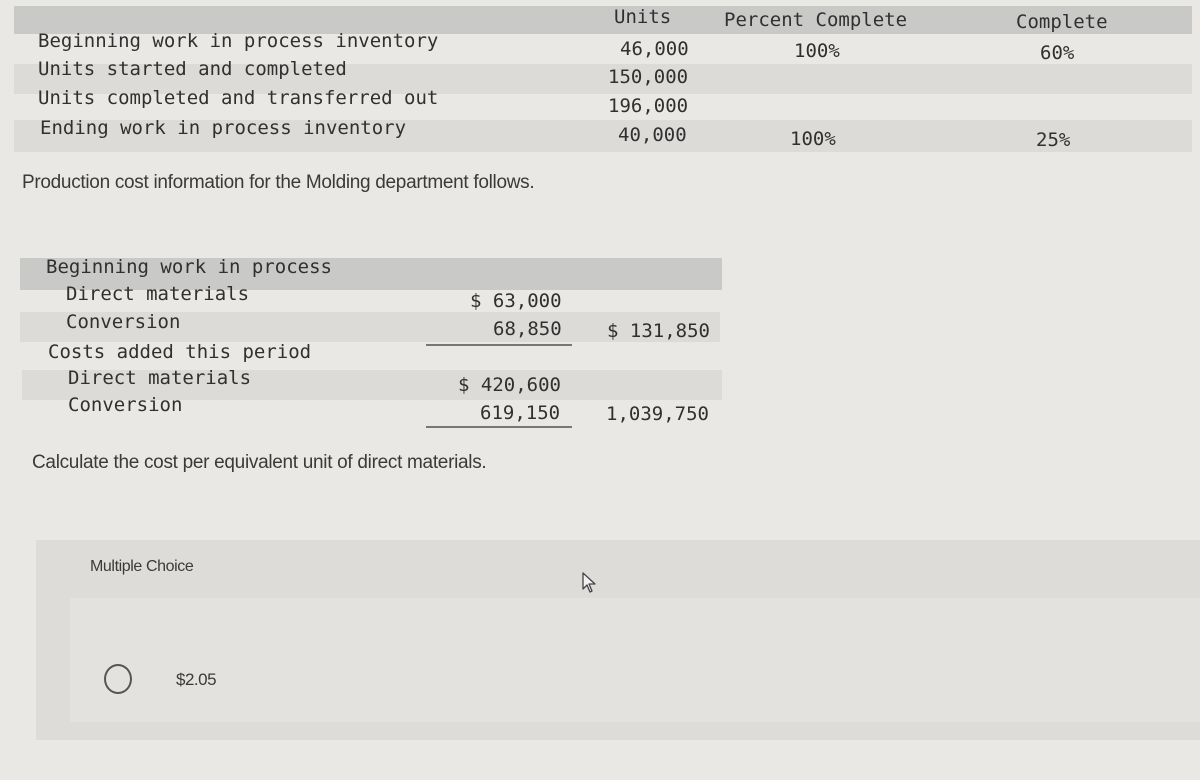  What do you see at coordinates (816, 20) in the screenshot?
I see `header-percent-complete-materials: Percent Complete` at bounding box center [816, 20].